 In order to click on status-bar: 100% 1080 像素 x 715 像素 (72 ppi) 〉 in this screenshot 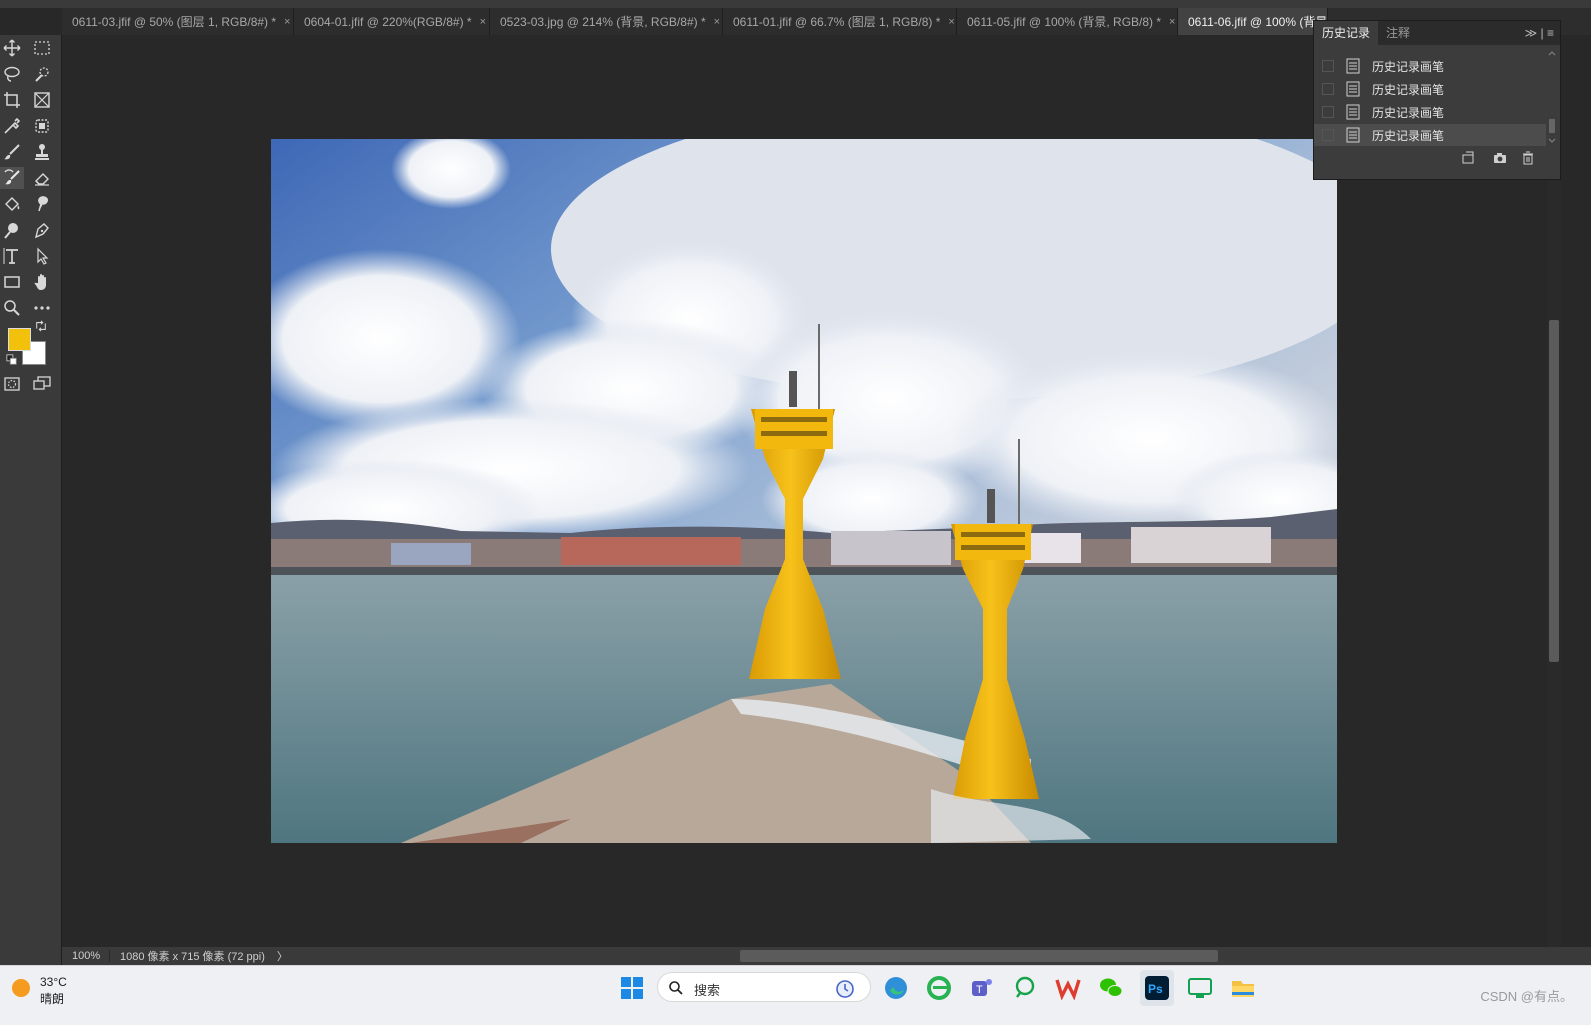, I will do `click(826, 956)`.